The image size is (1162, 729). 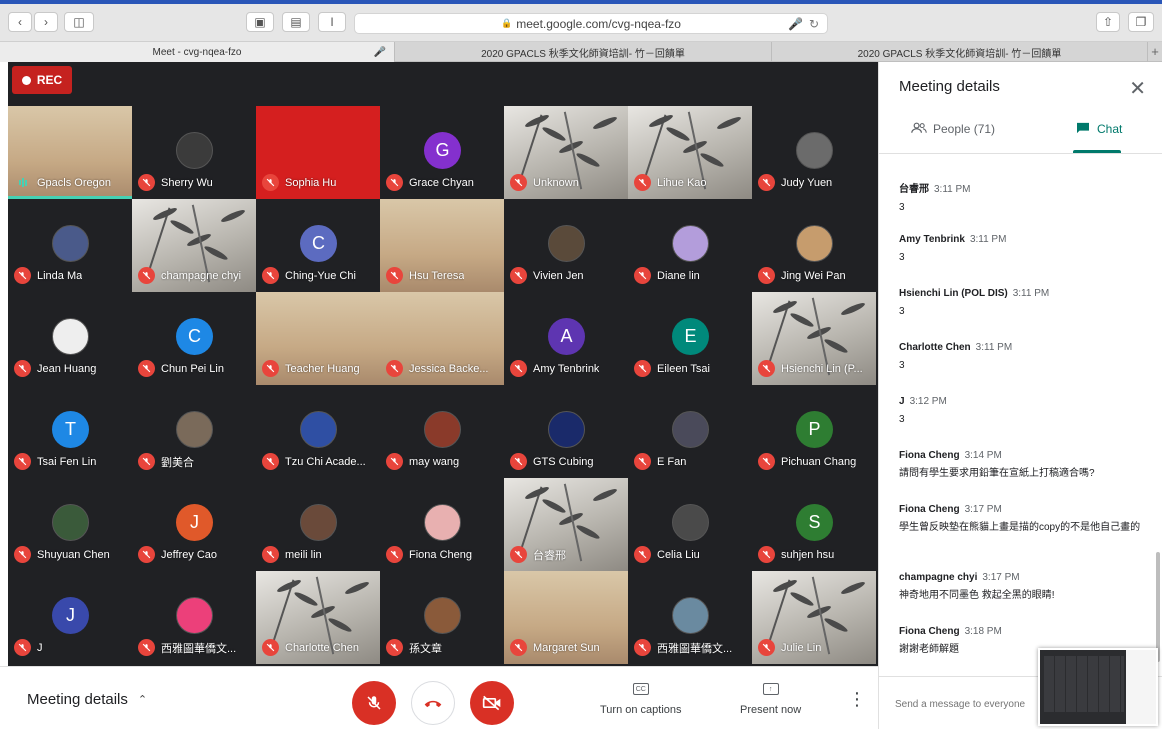 I want to click on participant-tile: Jing Wei Pan, so click(x=814, y=245).